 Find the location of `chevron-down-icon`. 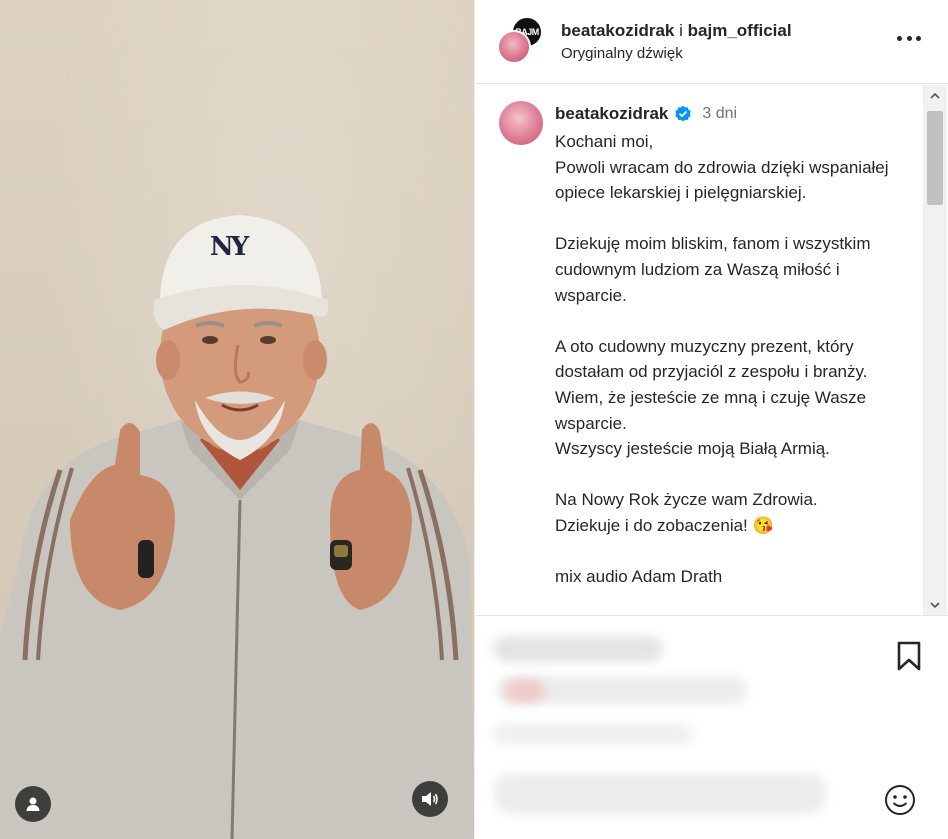

chevron-down-icon is located at coordinates (935, 604).